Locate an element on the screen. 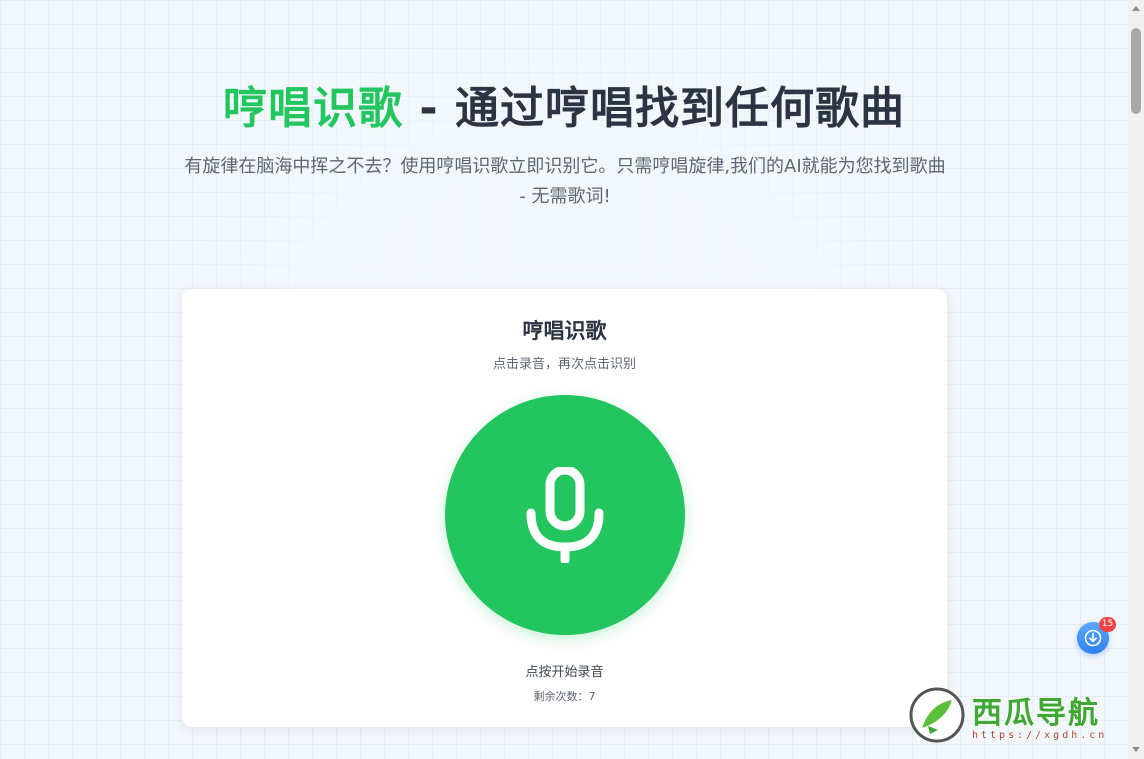 The height and width of the screenshot is (759, 1144). record-button is located at coordinates (565, 515).